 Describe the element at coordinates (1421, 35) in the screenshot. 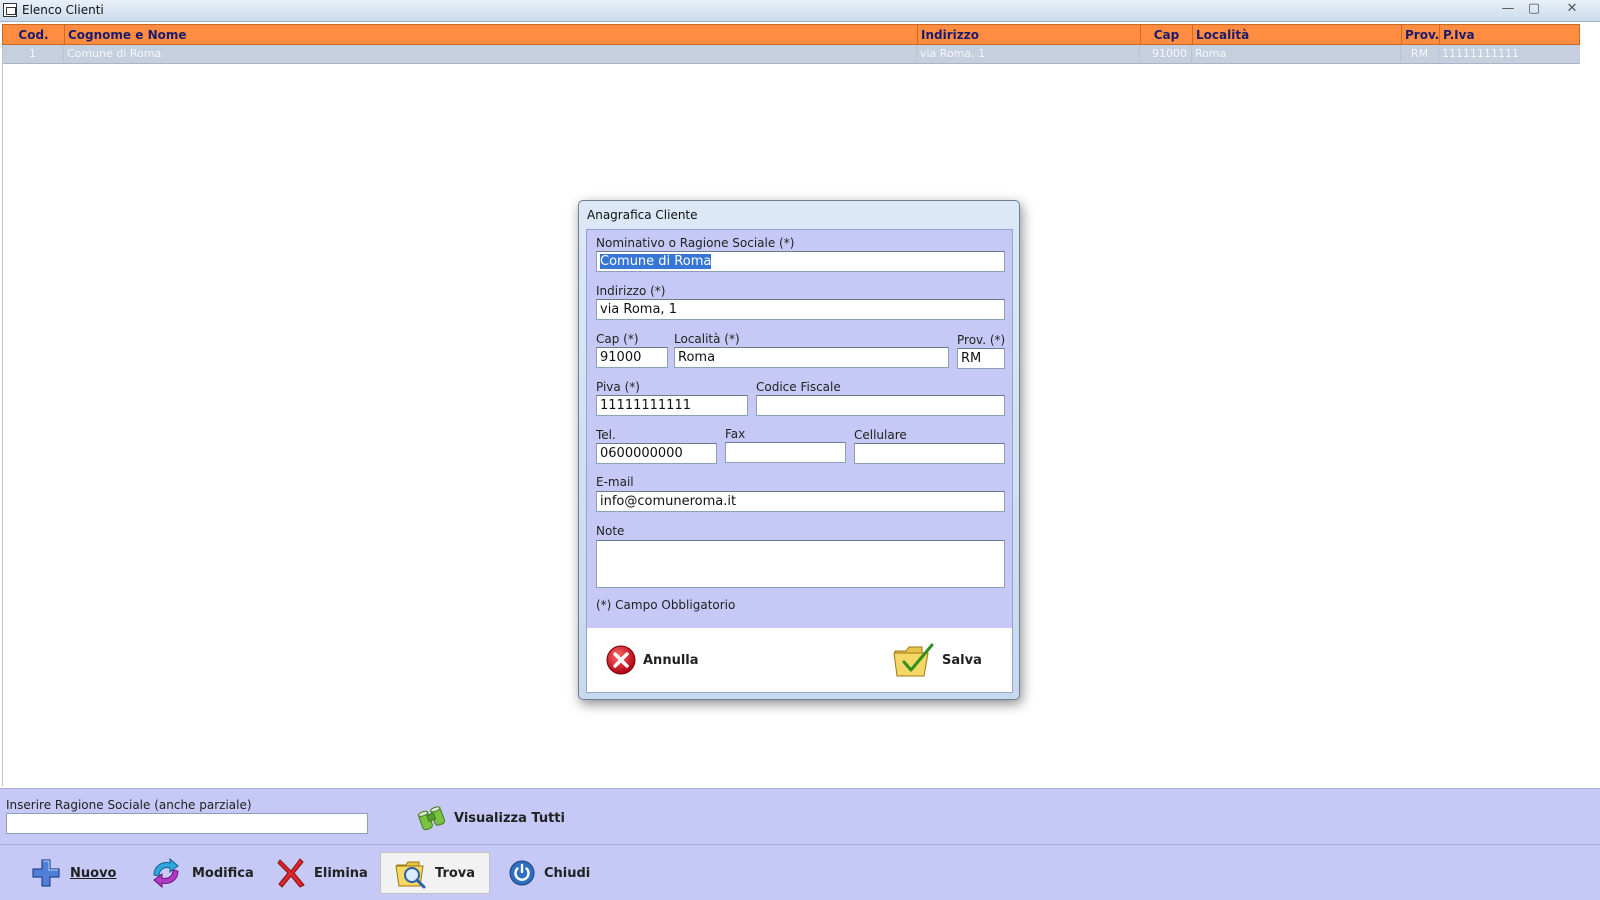

I see `column-header-prov: Prov.` at that location.